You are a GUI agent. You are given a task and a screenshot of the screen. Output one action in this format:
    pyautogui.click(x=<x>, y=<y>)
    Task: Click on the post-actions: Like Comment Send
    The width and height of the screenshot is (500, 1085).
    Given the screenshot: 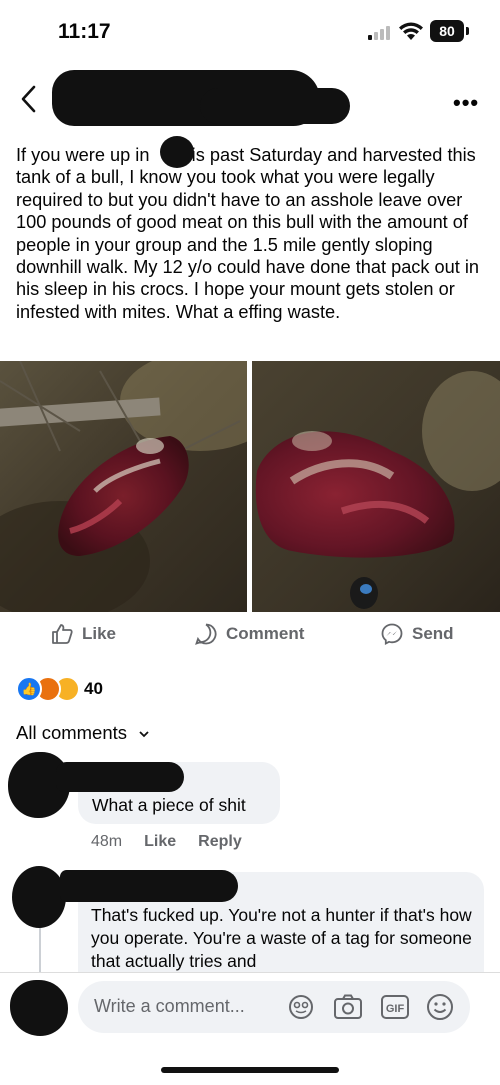 What is the action you would take?
    pyautogui.click(x=250, y=638)
    